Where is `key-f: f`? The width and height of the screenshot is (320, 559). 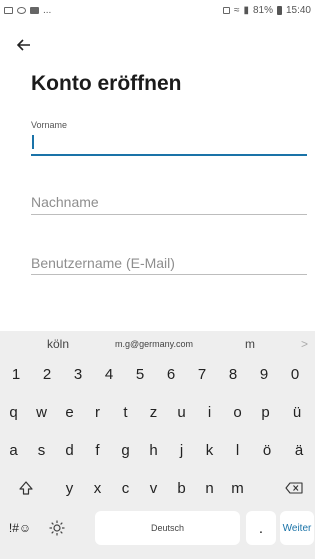 key-f: f is located at coordinates (97, 450).